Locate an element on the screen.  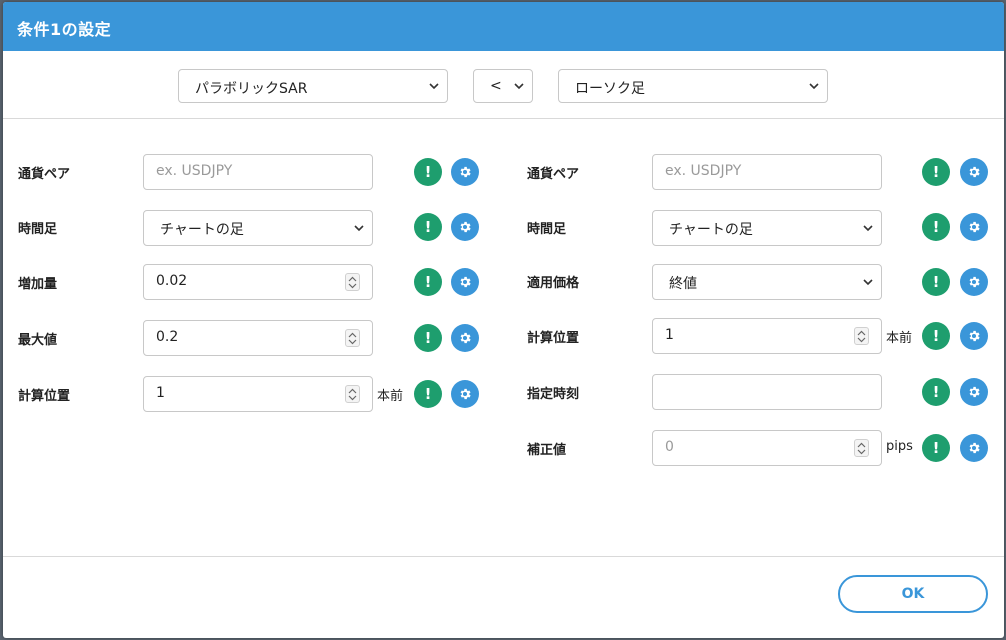
right-specified-time-alert-button: ! is located at coordinates (936, 392).